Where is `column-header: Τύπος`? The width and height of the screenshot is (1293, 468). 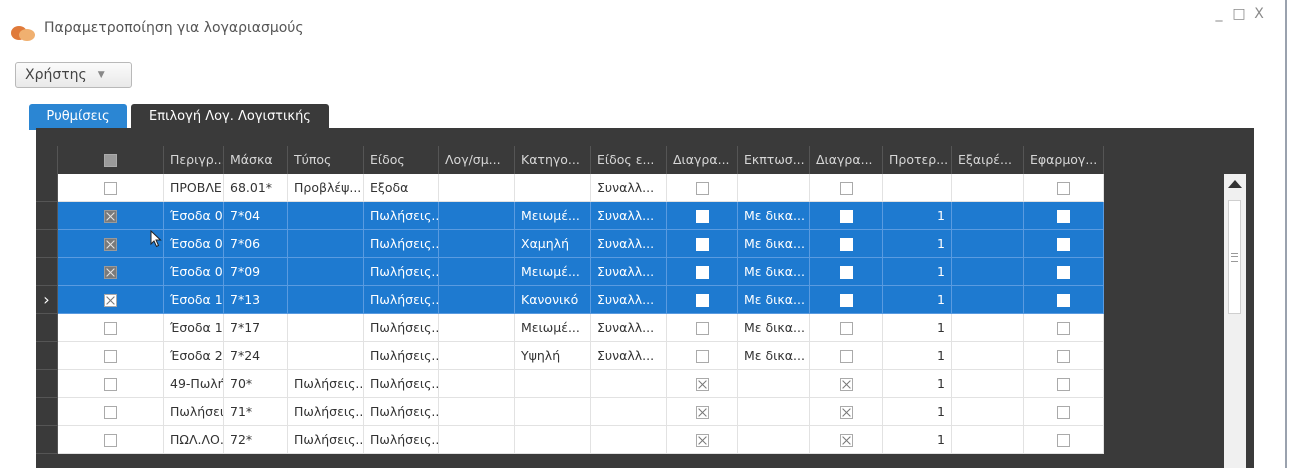 column-header: Τύπος is located at coordinates (326, 160).